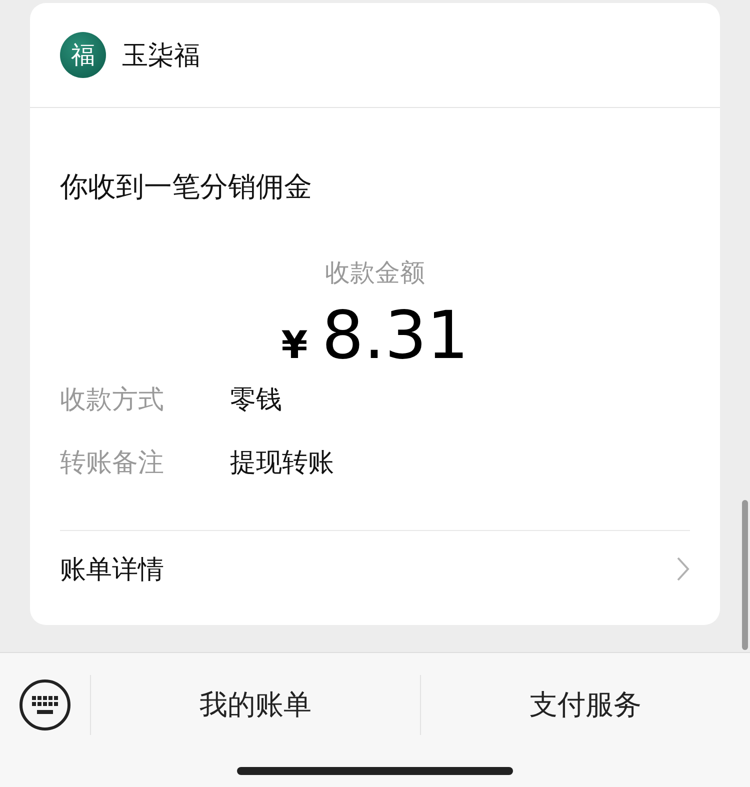  Describe the element at coordinates (161, 56) in the screenshot. I see `account-name: 玉柒福` at that location.